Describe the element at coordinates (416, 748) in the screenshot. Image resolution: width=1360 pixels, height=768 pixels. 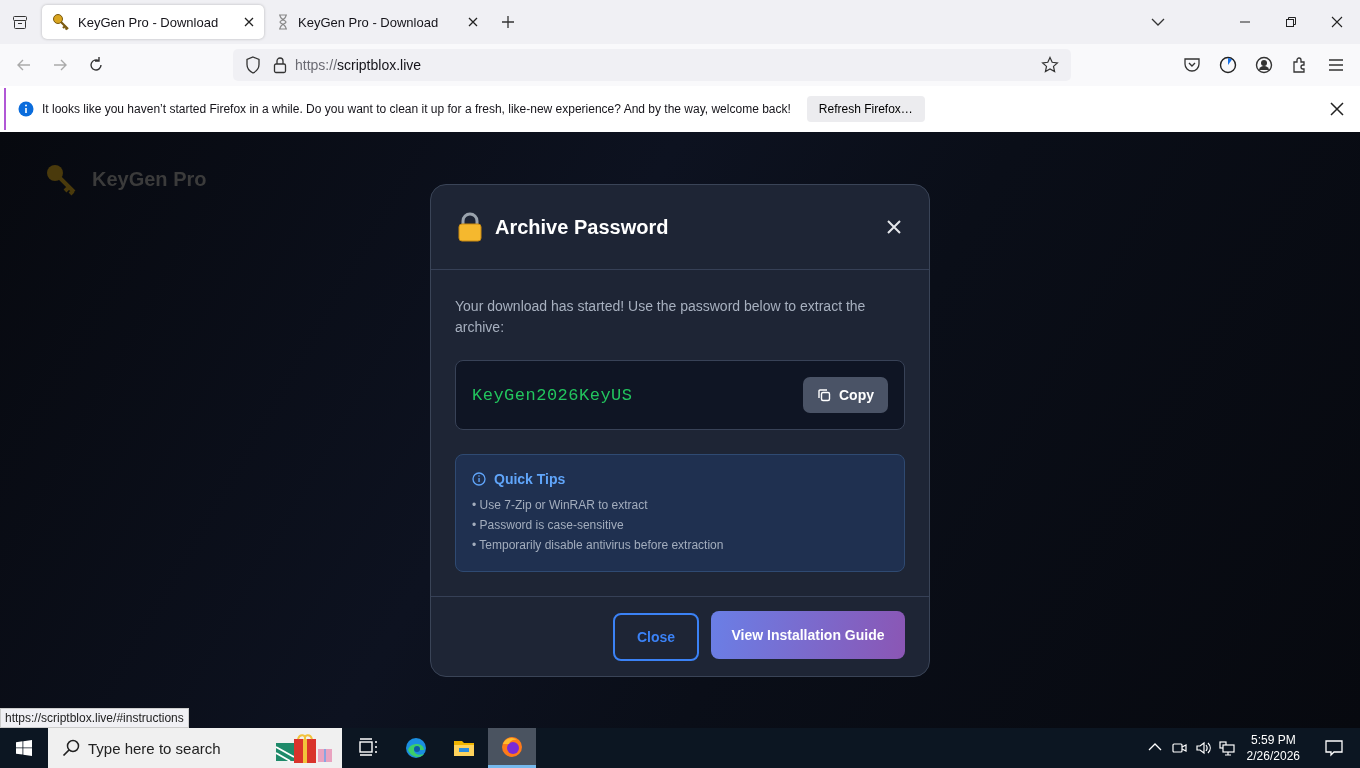
I see `browser-icon` at that location.